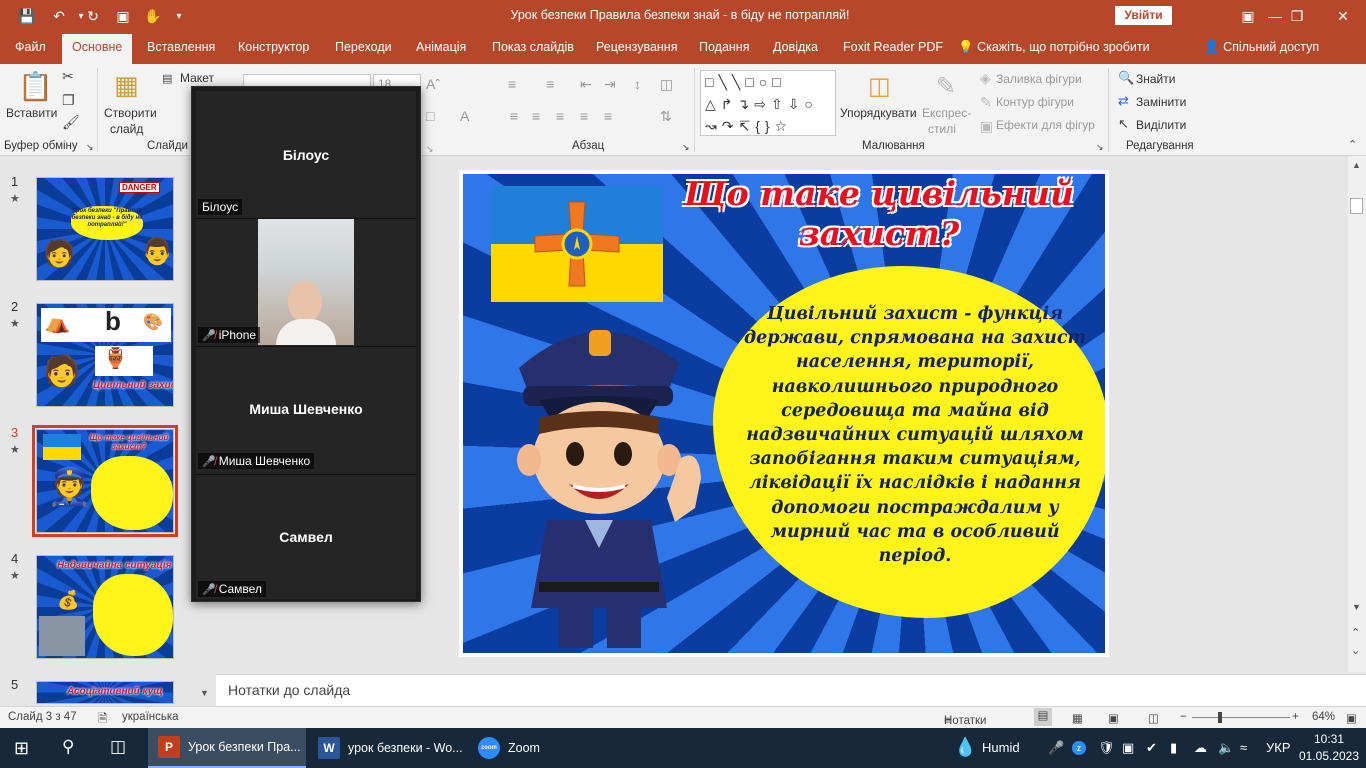 Image resolution: width=1366 pixels, height=768 pixels. I want to click on tab-view: Подання, so click(724, 47).